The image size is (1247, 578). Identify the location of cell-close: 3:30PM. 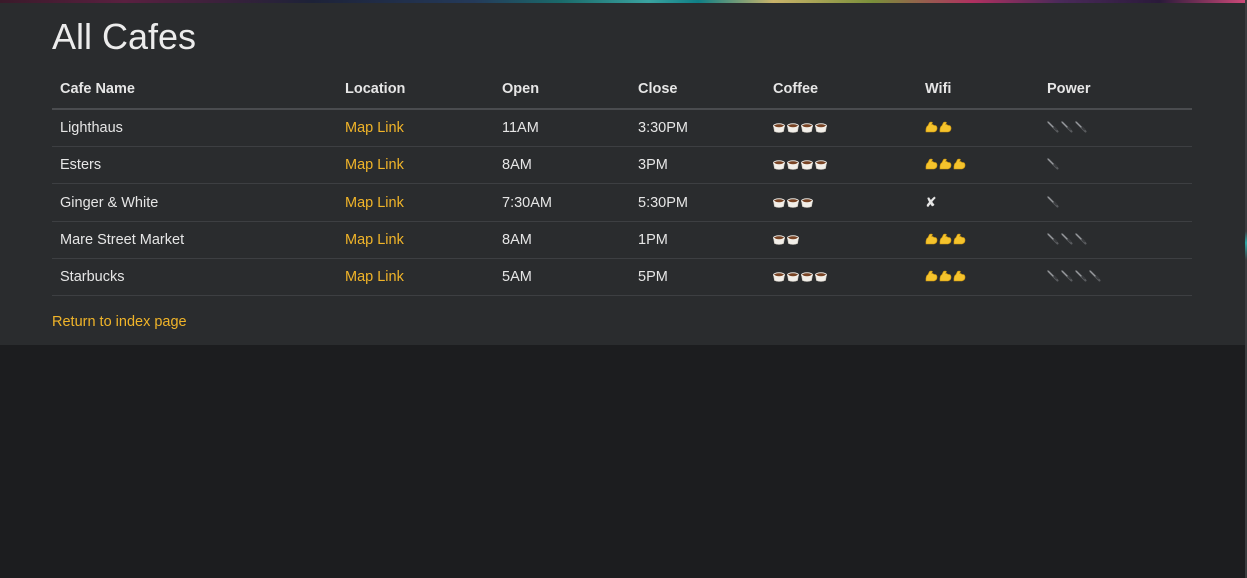
(697, 128).